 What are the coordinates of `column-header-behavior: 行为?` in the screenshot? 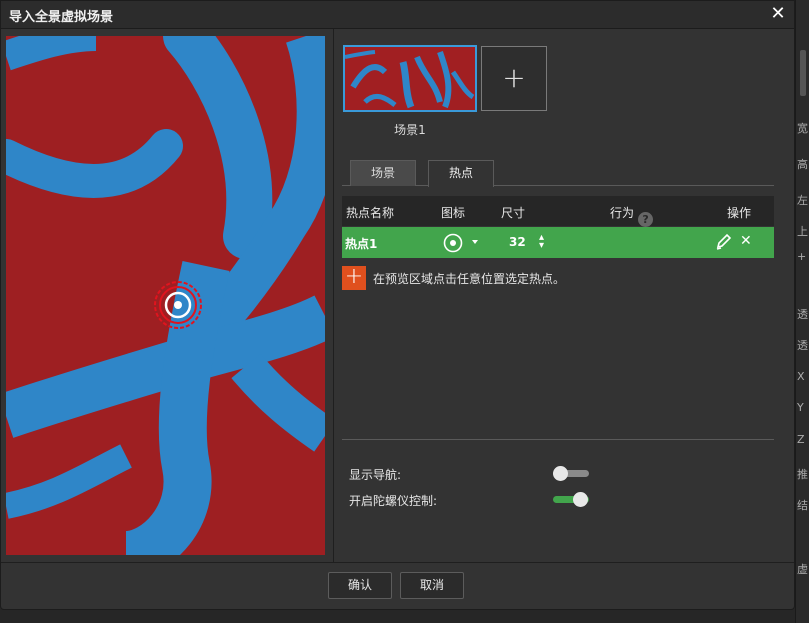 It's located at (632, 215).